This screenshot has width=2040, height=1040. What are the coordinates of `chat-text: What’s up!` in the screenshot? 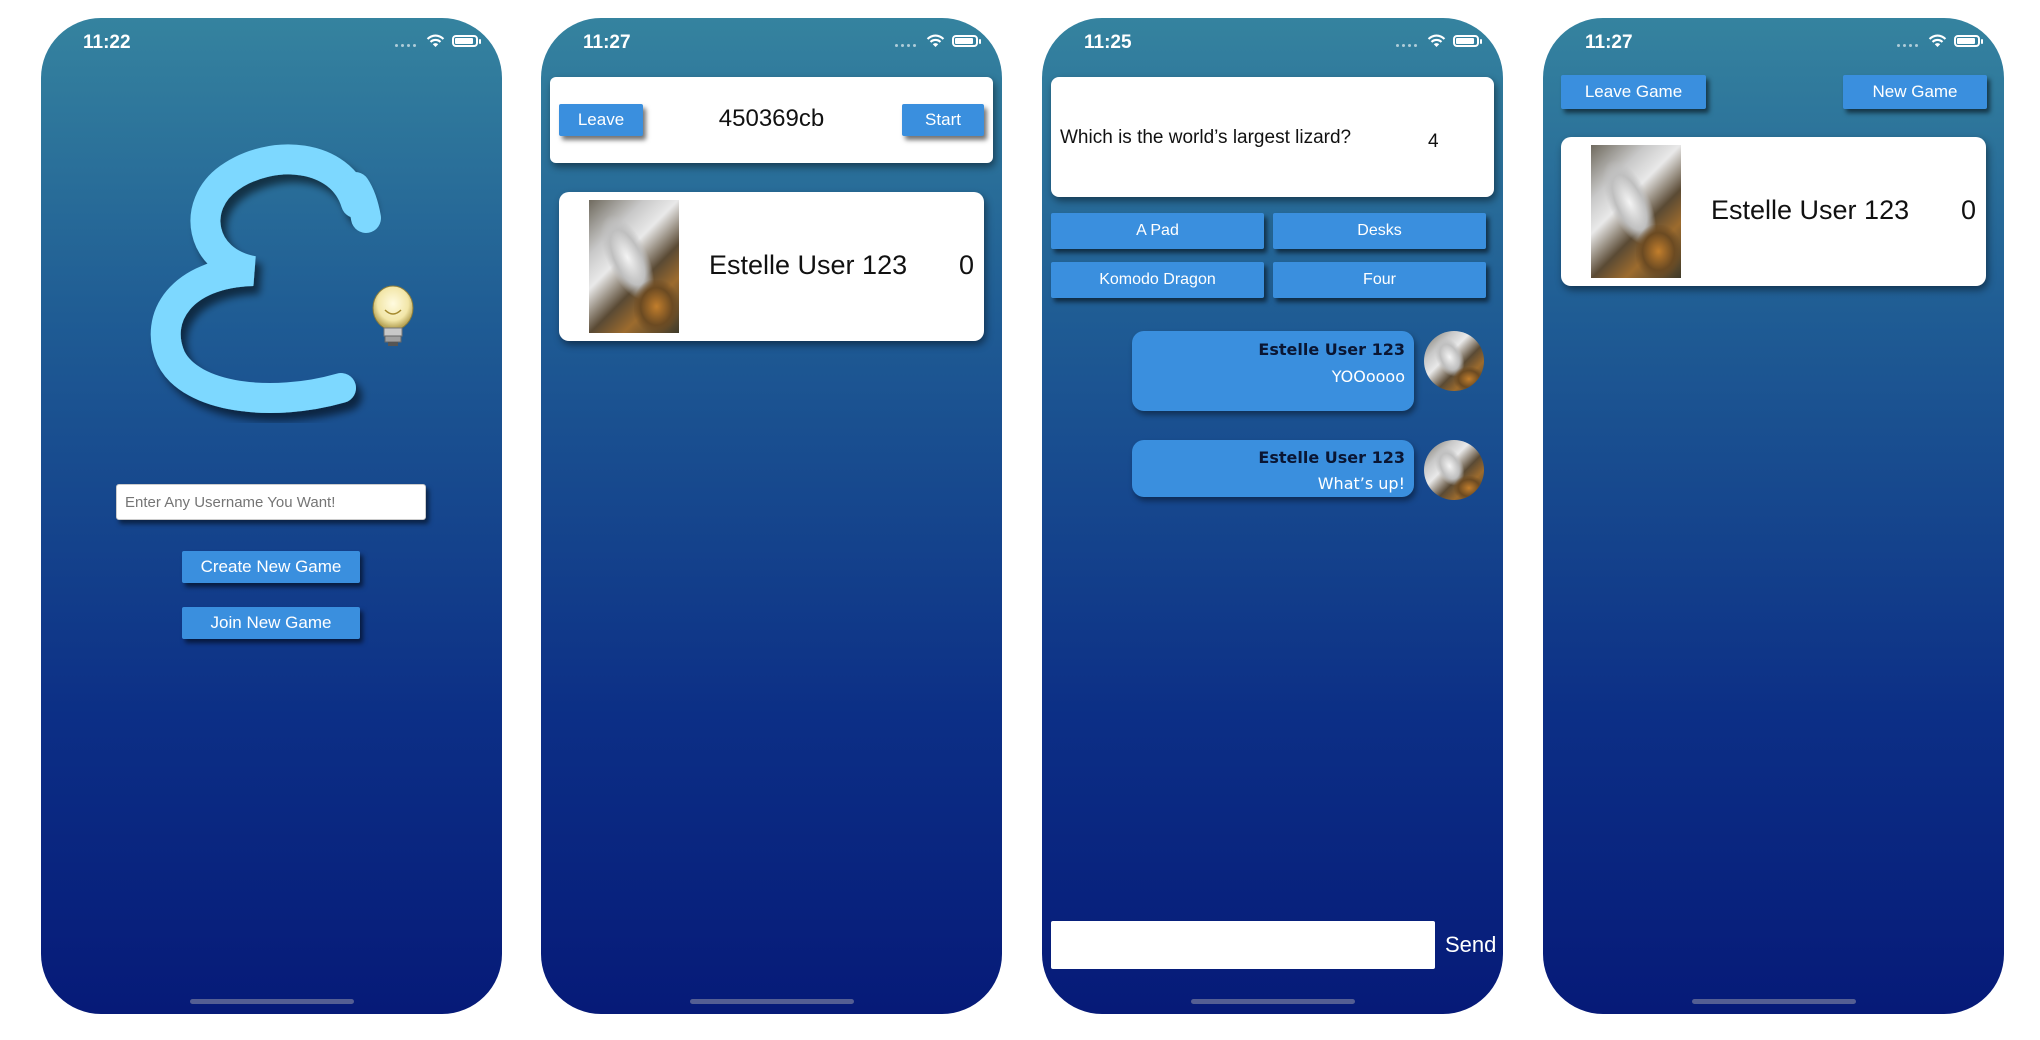 It's located at (1361, 483).